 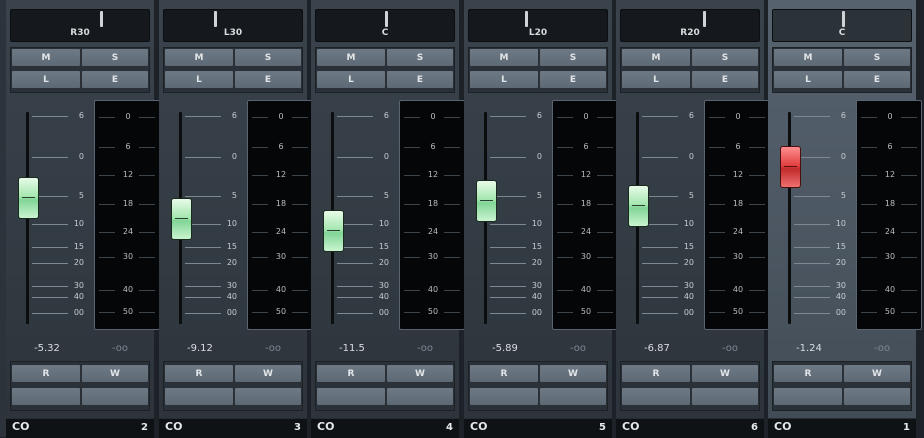 I want to click on channel-button-panel: M S L E, so click(x=80, y=70).